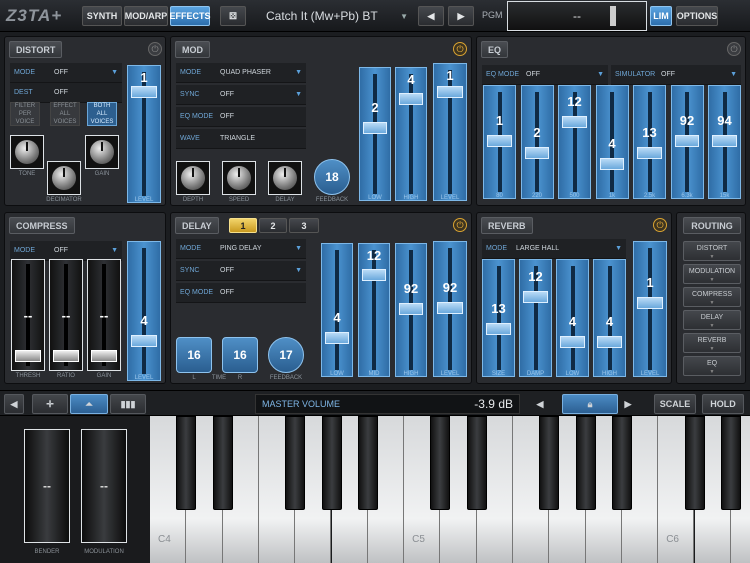 This screenshot has width=750, height=563. Describe the element at coordinates (672, 539) in the screenshot. I see `note-label: C6` at that location.